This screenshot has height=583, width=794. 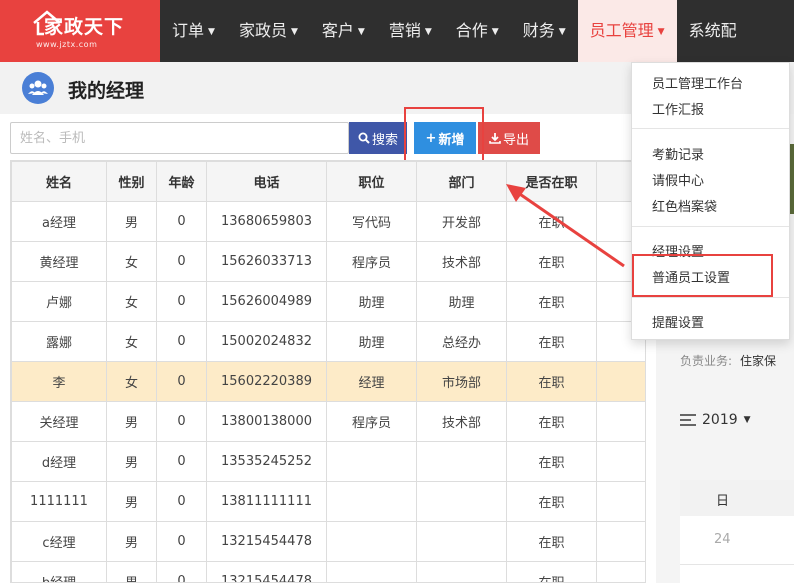 I want to click on cell-phone: 13680659803, so click(x=266, y=221).